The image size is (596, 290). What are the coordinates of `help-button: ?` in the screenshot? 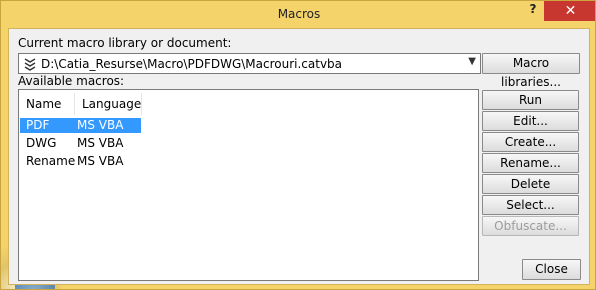 It's located at (533, 10).